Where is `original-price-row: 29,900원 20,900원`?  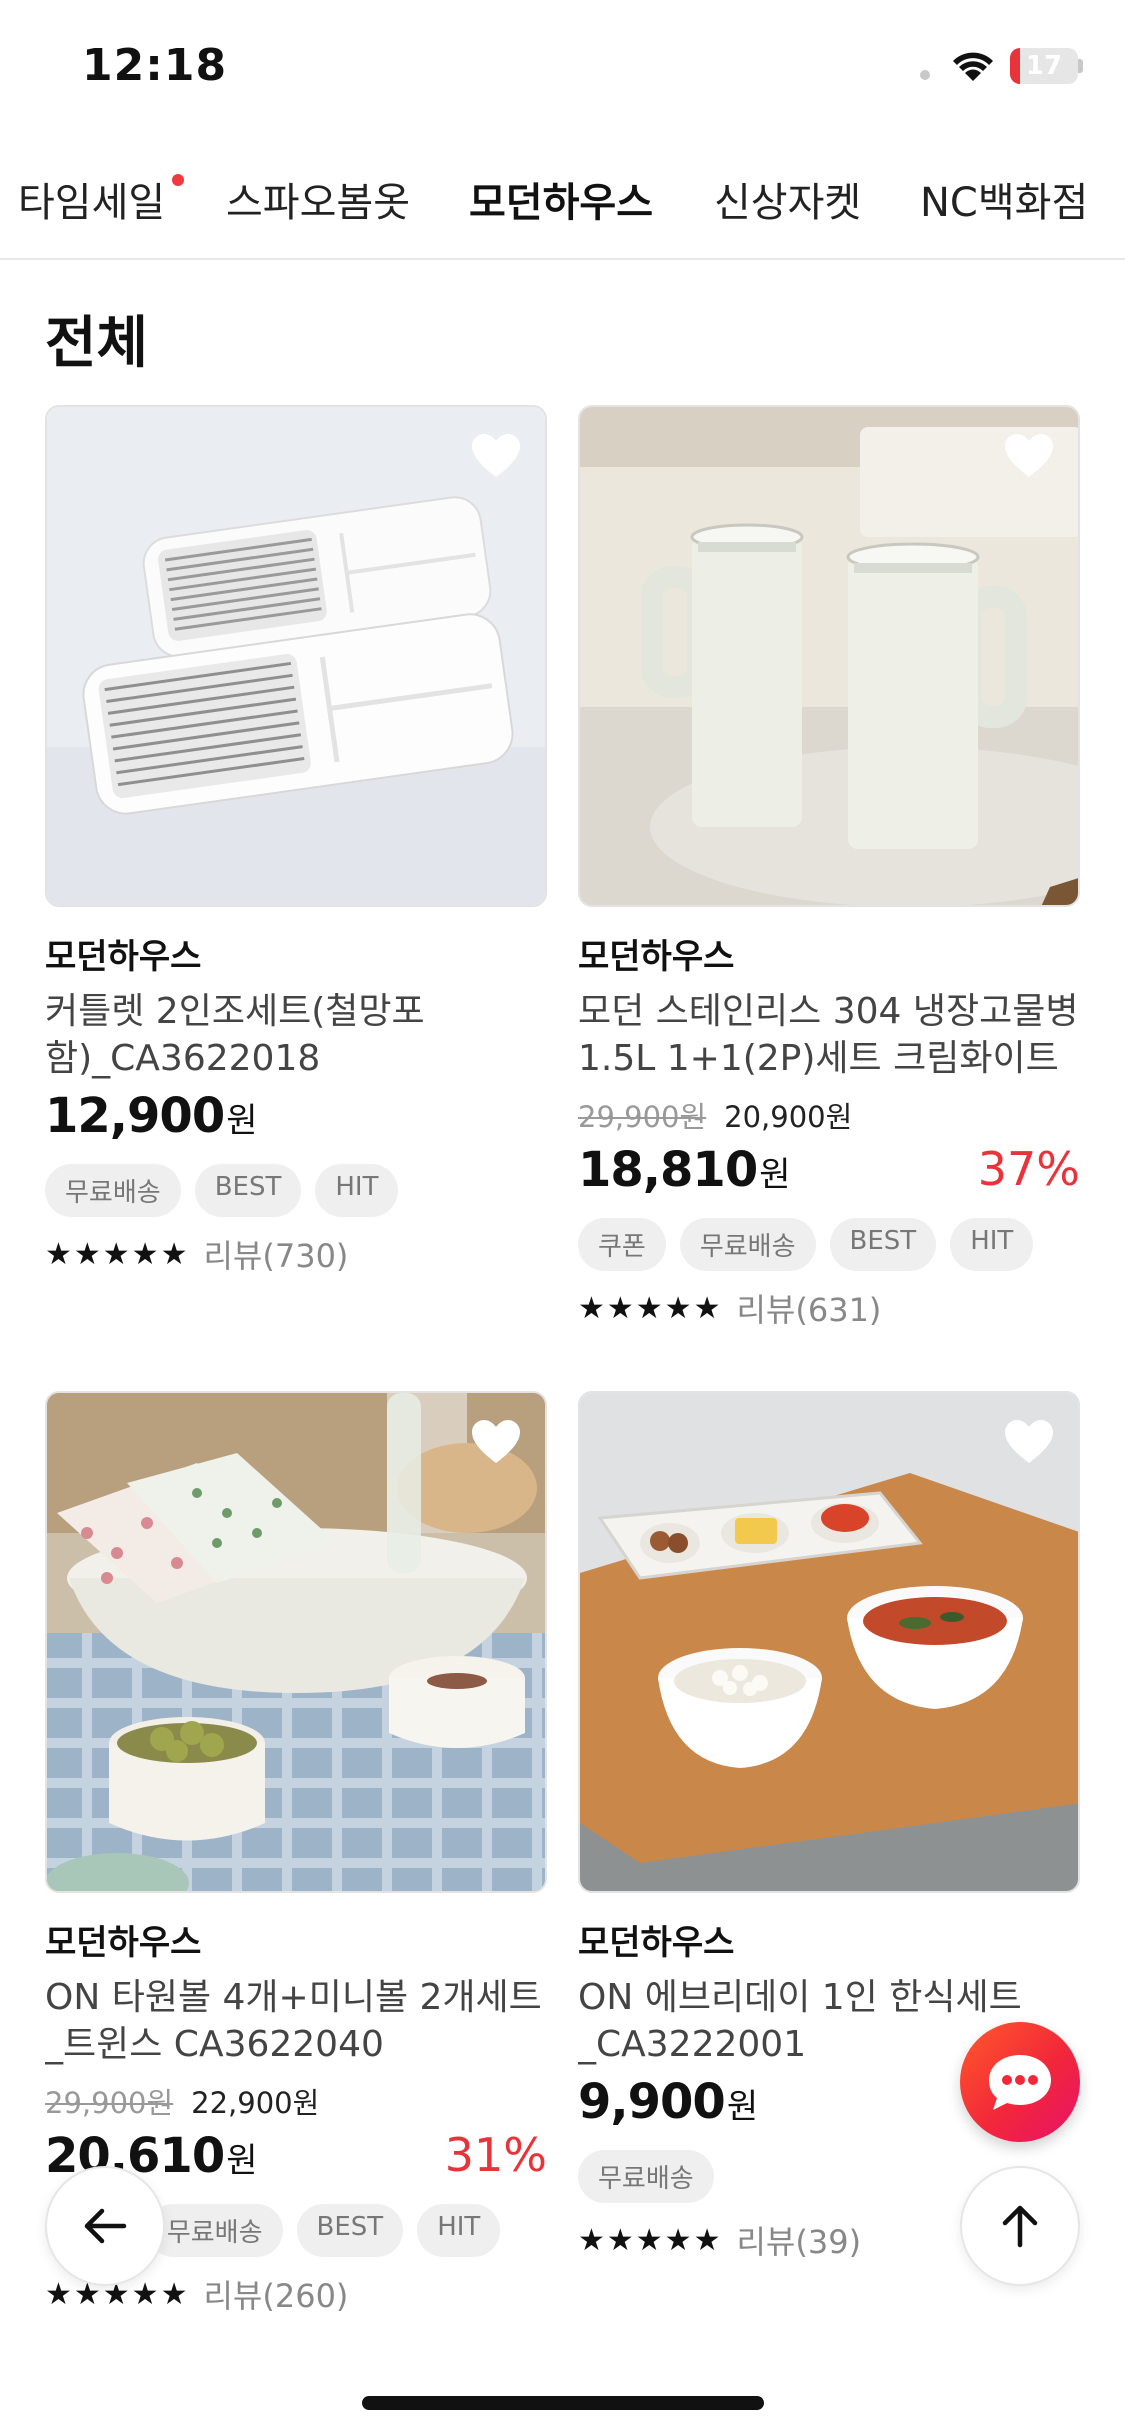 original-price-row: 29,900원 20,900원 is located at coordinates (829, 1115).